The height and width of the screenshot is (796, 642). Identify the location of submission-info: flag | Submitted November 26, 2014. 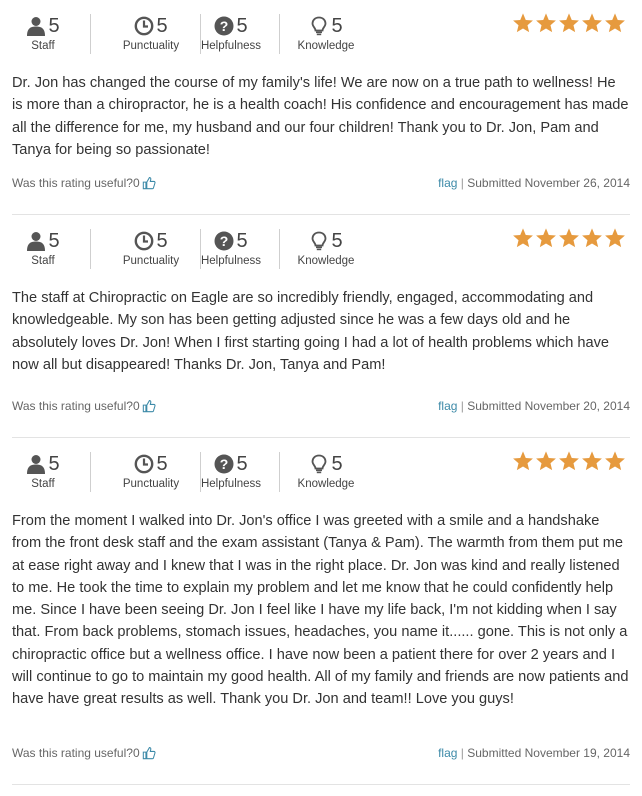
(534, 183).